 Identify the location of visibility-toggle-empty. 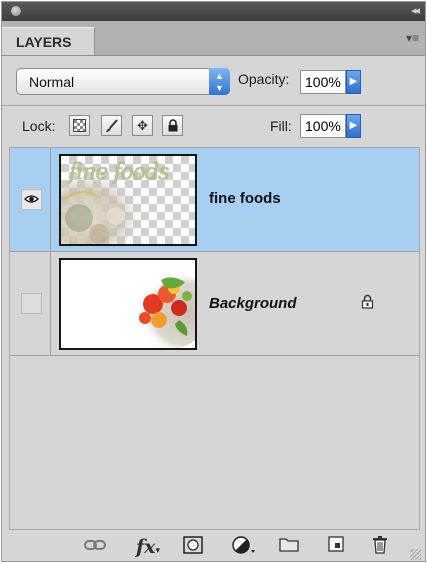
(31, 303).